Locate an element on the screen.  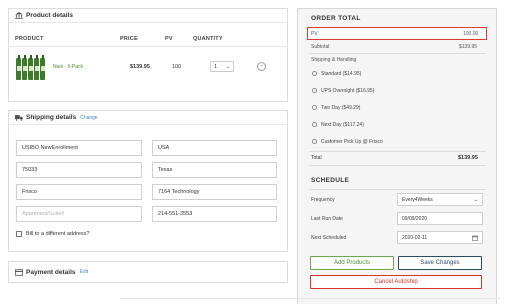
pv-highlight is located at coordinates (397, 33).